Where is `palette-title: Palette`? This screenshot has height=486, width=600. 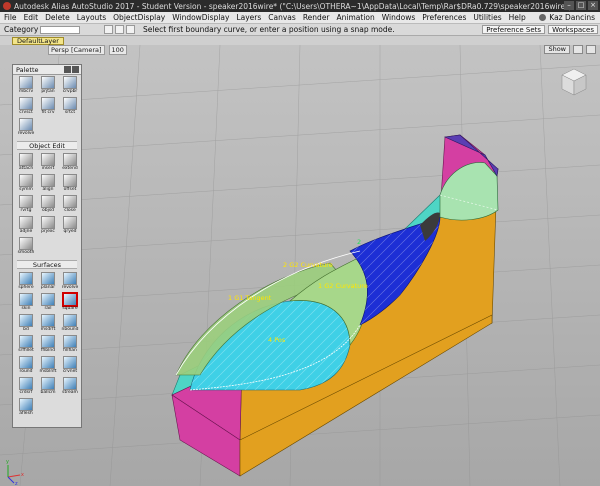
palette-title: Palette is located at coordinates (27, 70).